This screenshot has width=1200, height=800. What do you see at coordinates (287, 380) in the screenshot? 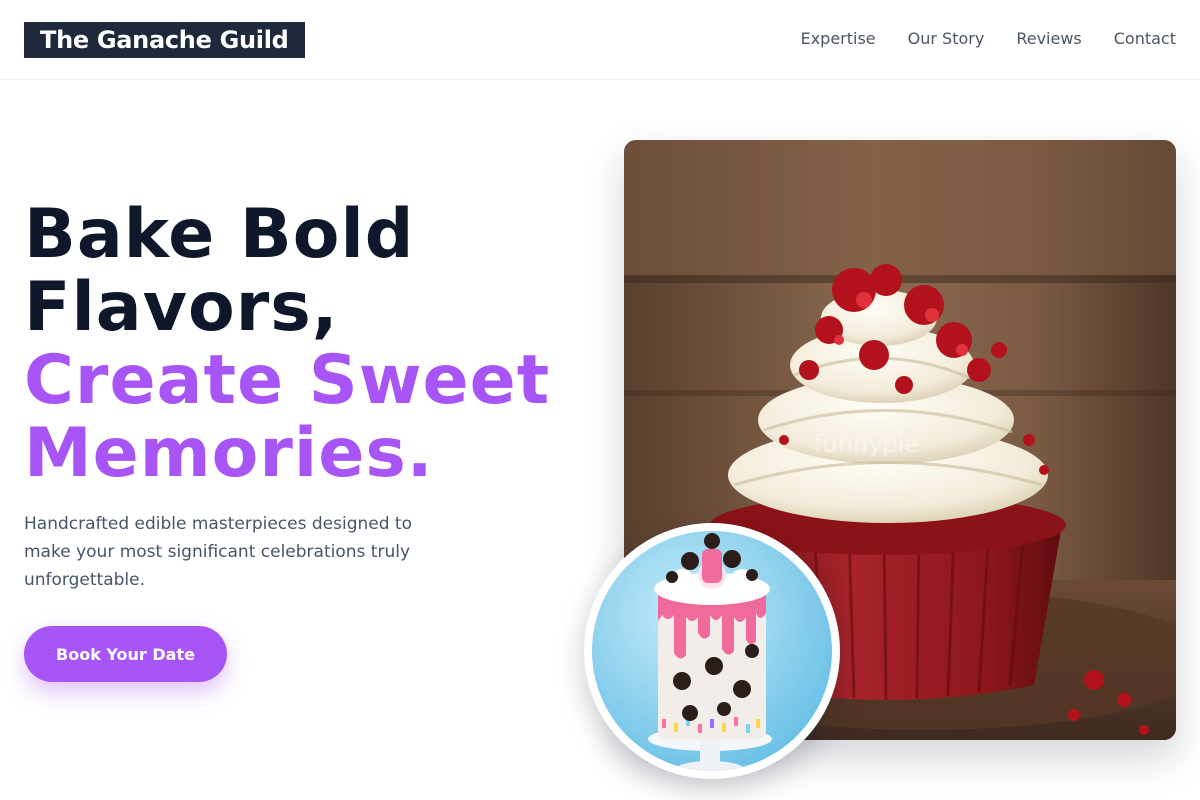
I see `headline-accent-line-1: Create Sweet` at bounding box center [287, 380].